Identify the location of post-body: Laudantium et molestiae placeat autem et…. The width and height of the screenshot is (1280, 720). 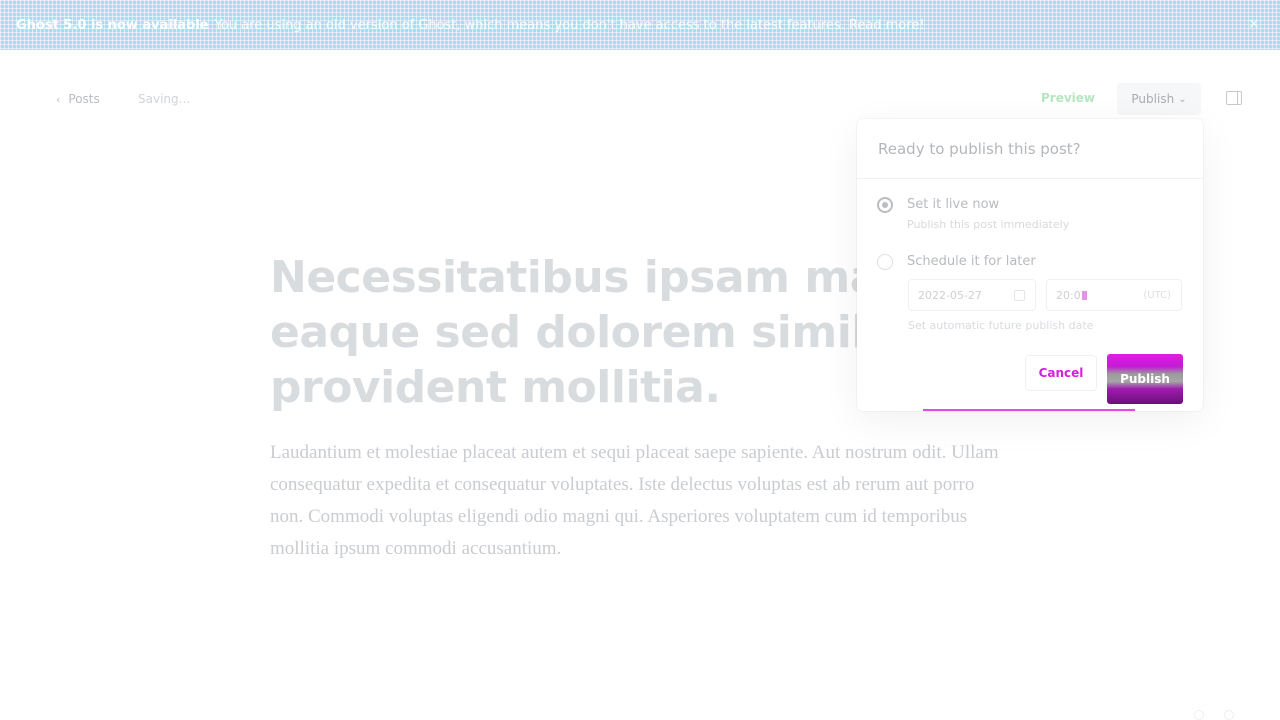
(640, 501).